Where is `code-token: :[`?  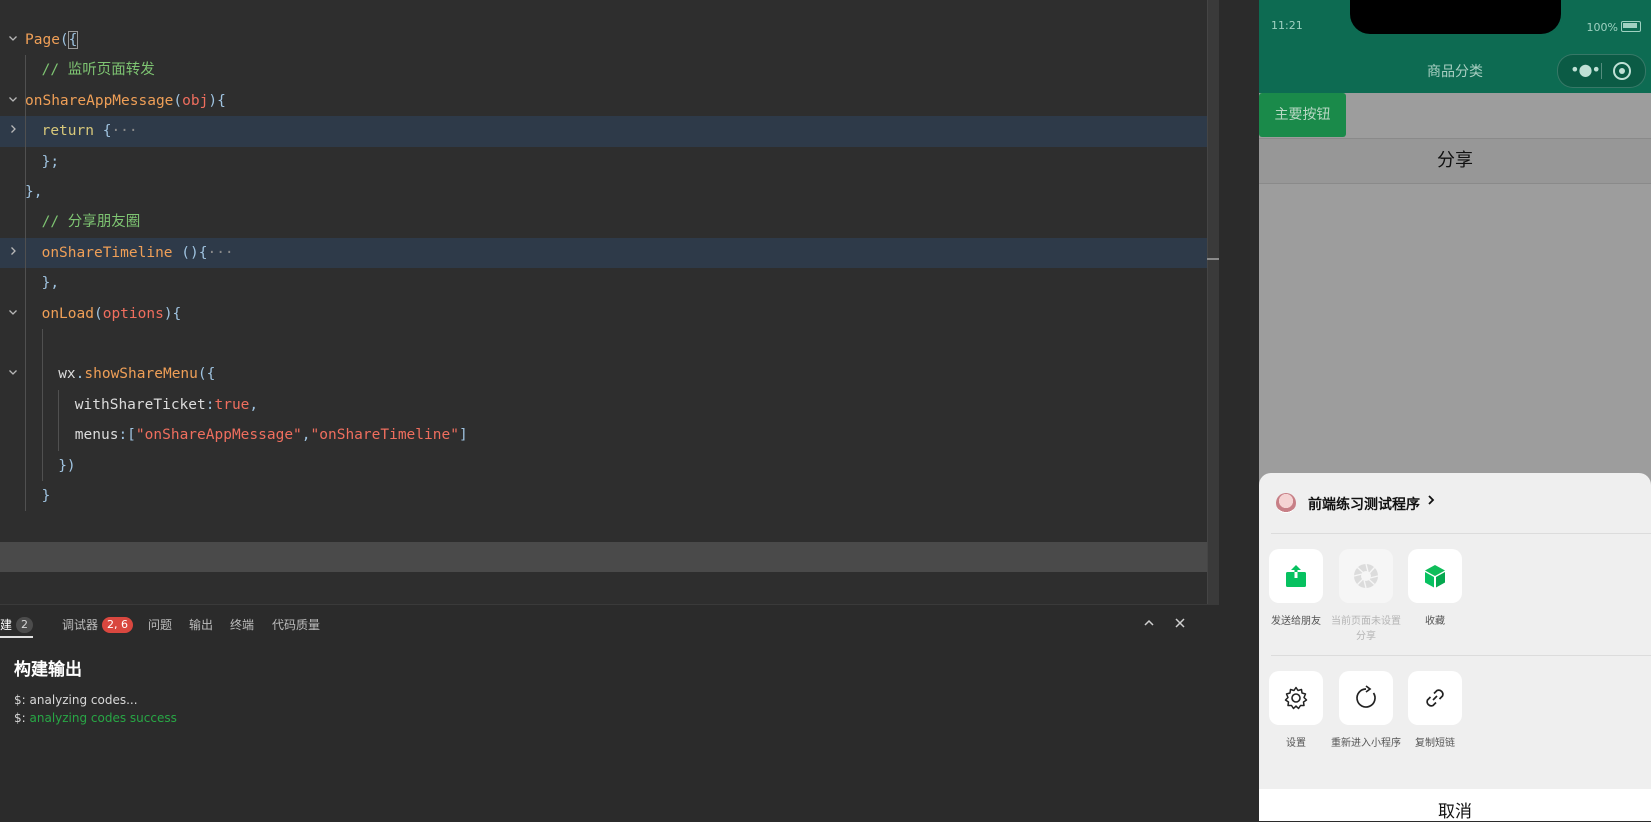
code-token: :[ is located at coordinates (127, 435).